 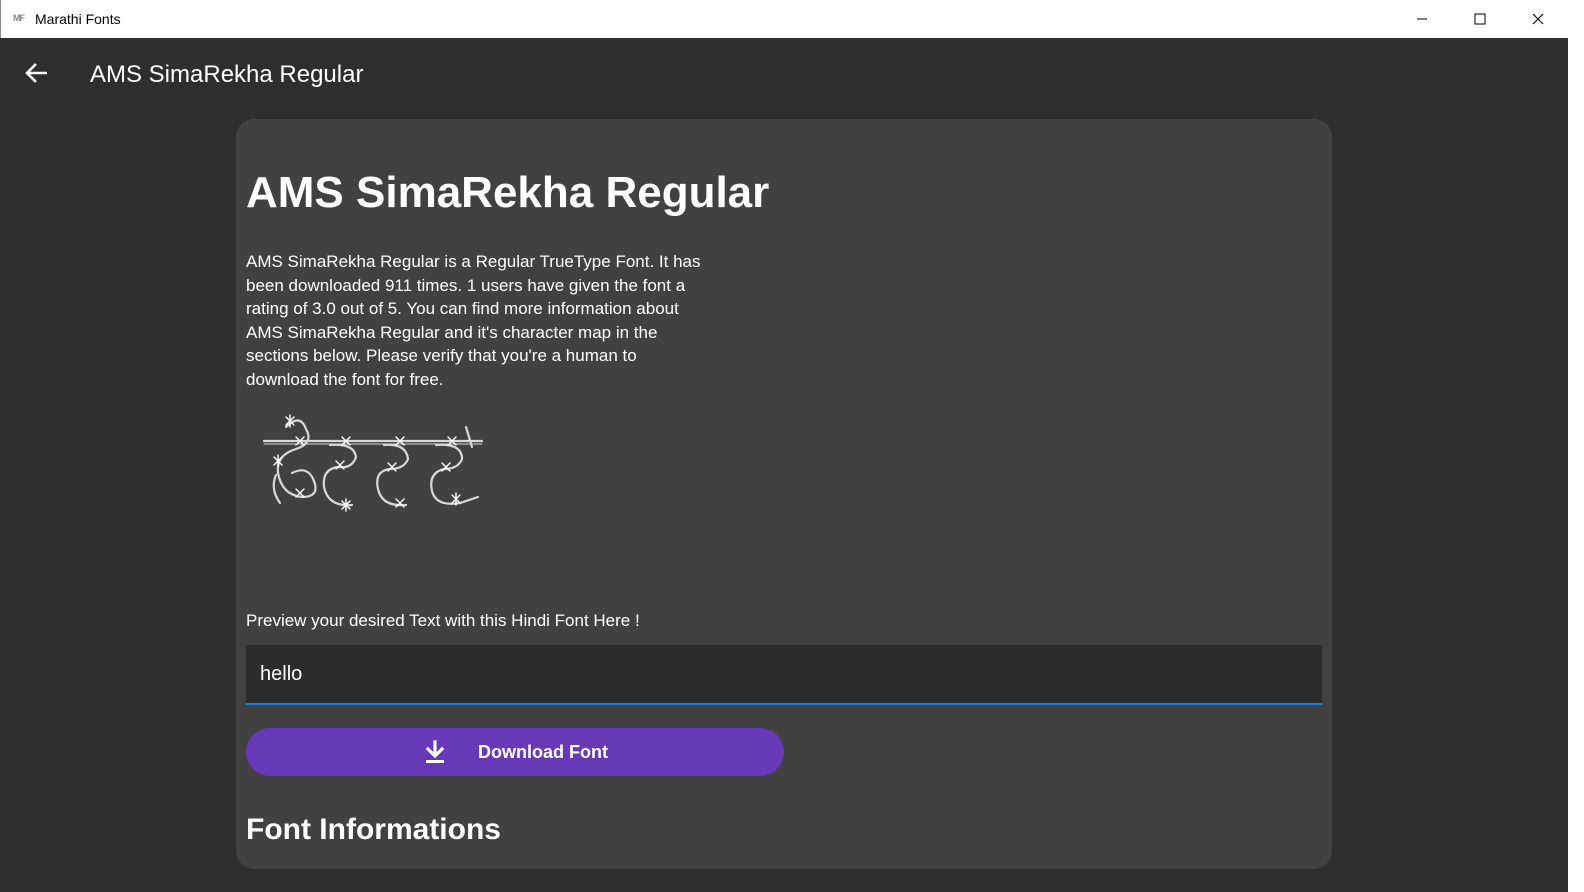 What do you see at coordinates (227, 74) in the screenshot?
I see `page-header-title: AMS SimaRekha Regular` at bounding box center [227, 74].